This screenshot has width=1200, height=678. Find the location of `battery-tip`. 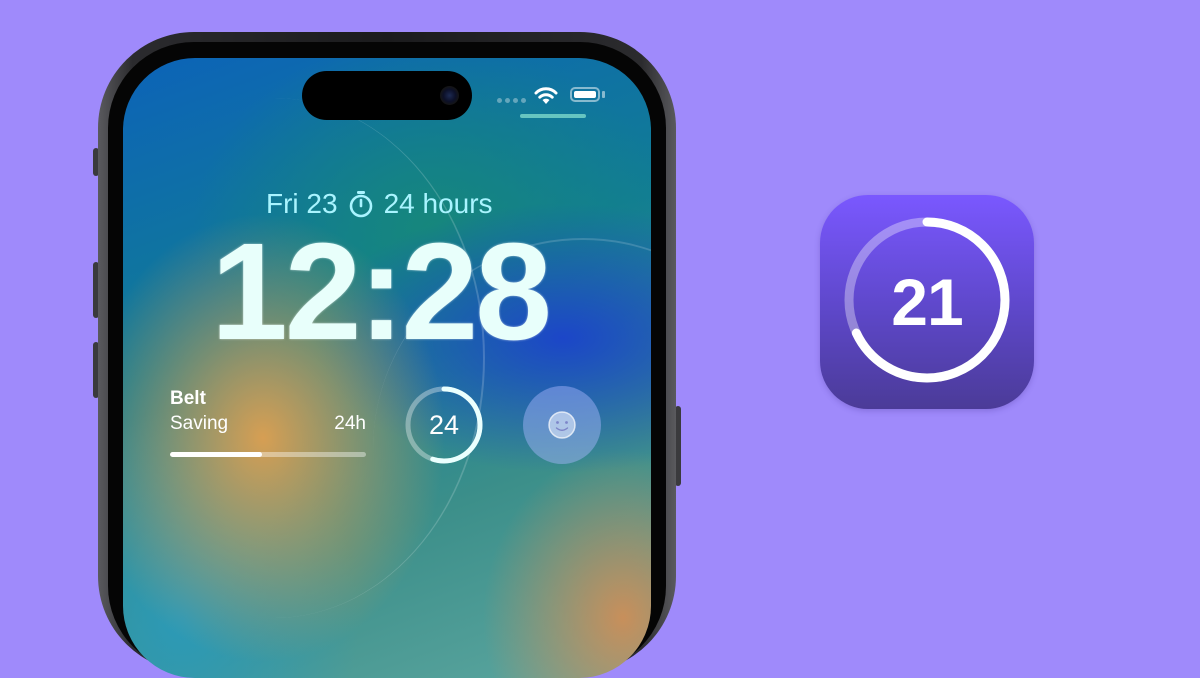

battery-tip is located at coordinates (603, 94).